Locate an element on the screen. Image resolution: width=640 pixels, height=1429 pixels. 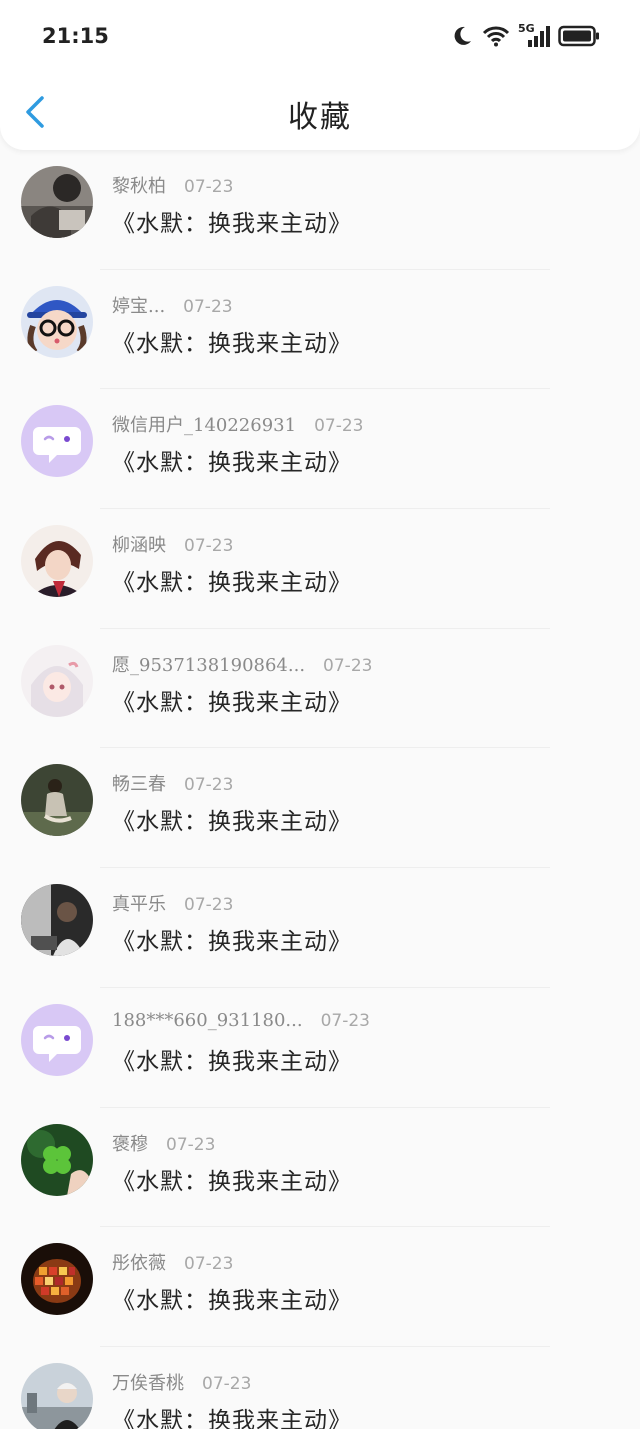
list-item: 婷宝... 07-23 《水默：换我来主动》 is located at coordinates (320, 330).